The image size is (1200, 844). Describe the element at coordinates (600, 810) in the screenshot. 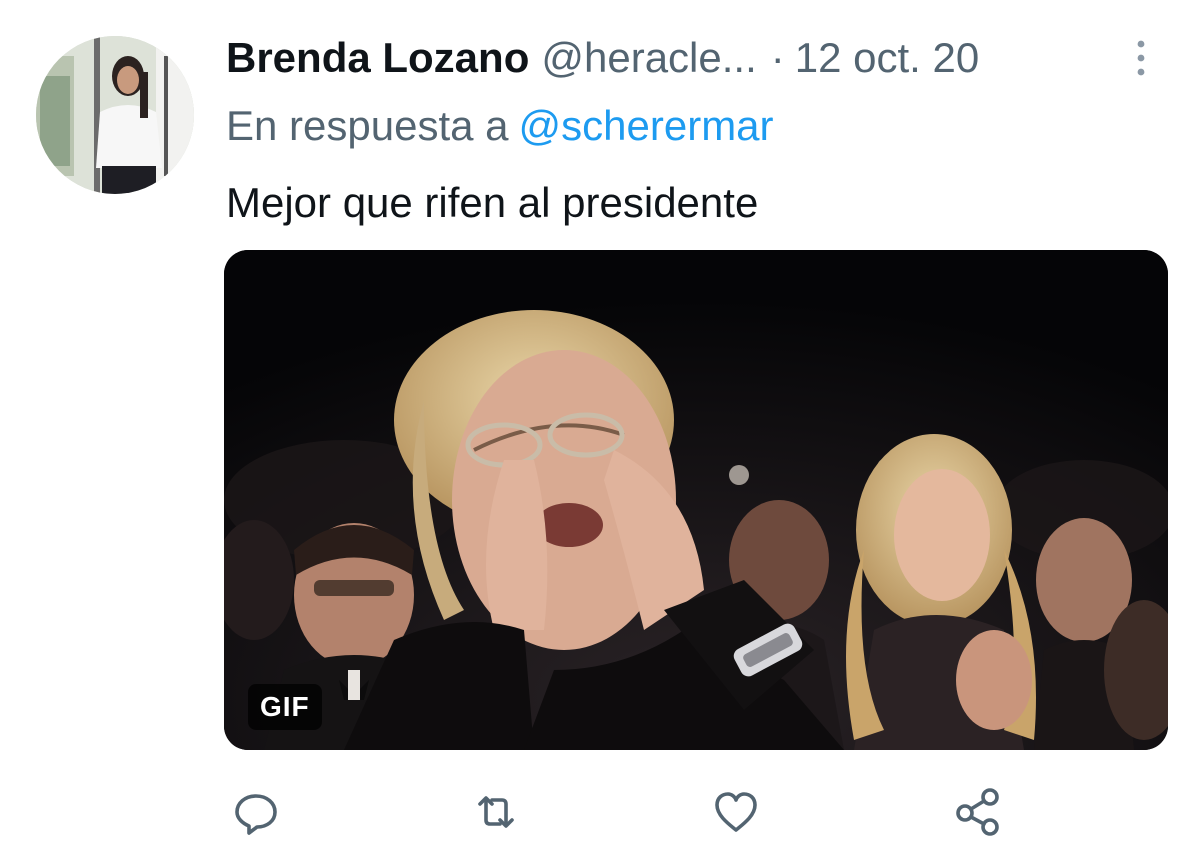

I see `action-bar` at that location.